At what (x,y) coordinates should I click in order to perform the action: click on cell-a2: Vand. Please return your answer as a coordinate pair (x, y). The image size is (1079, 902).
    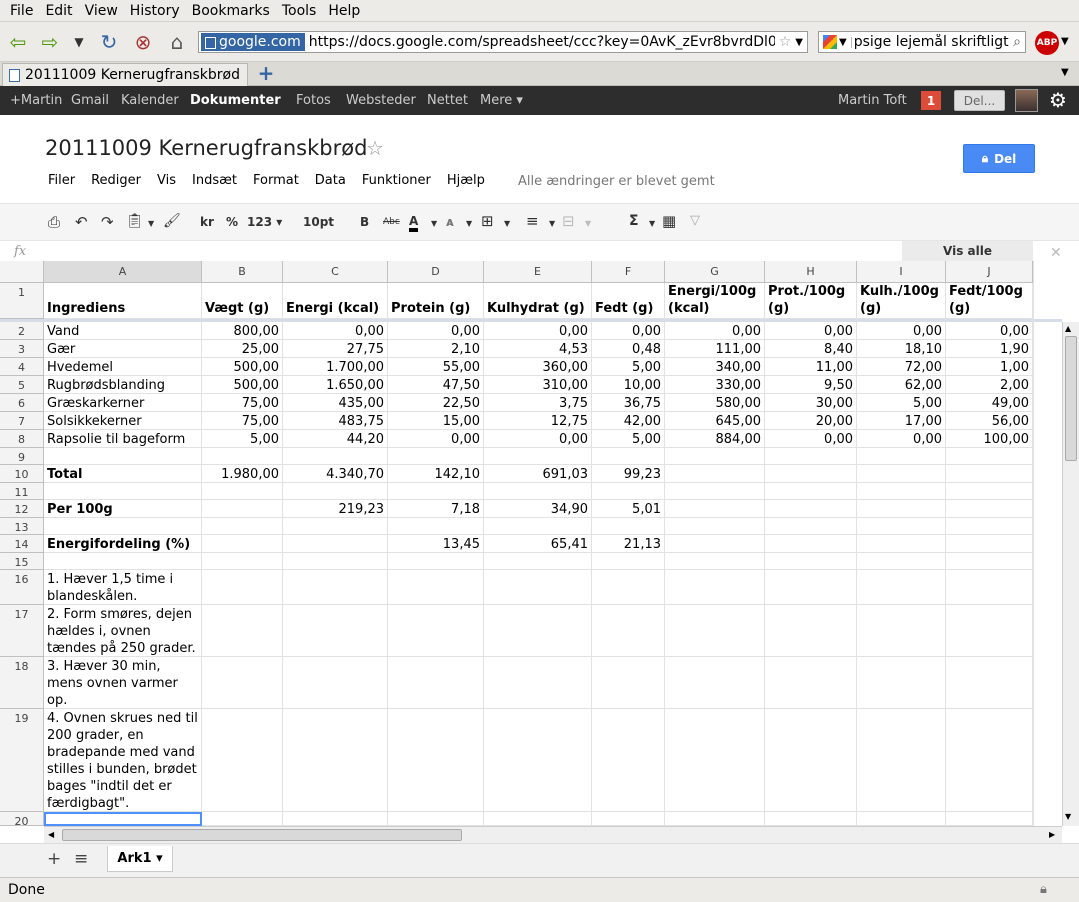
    Looking at the image, I should click on (123, 331).